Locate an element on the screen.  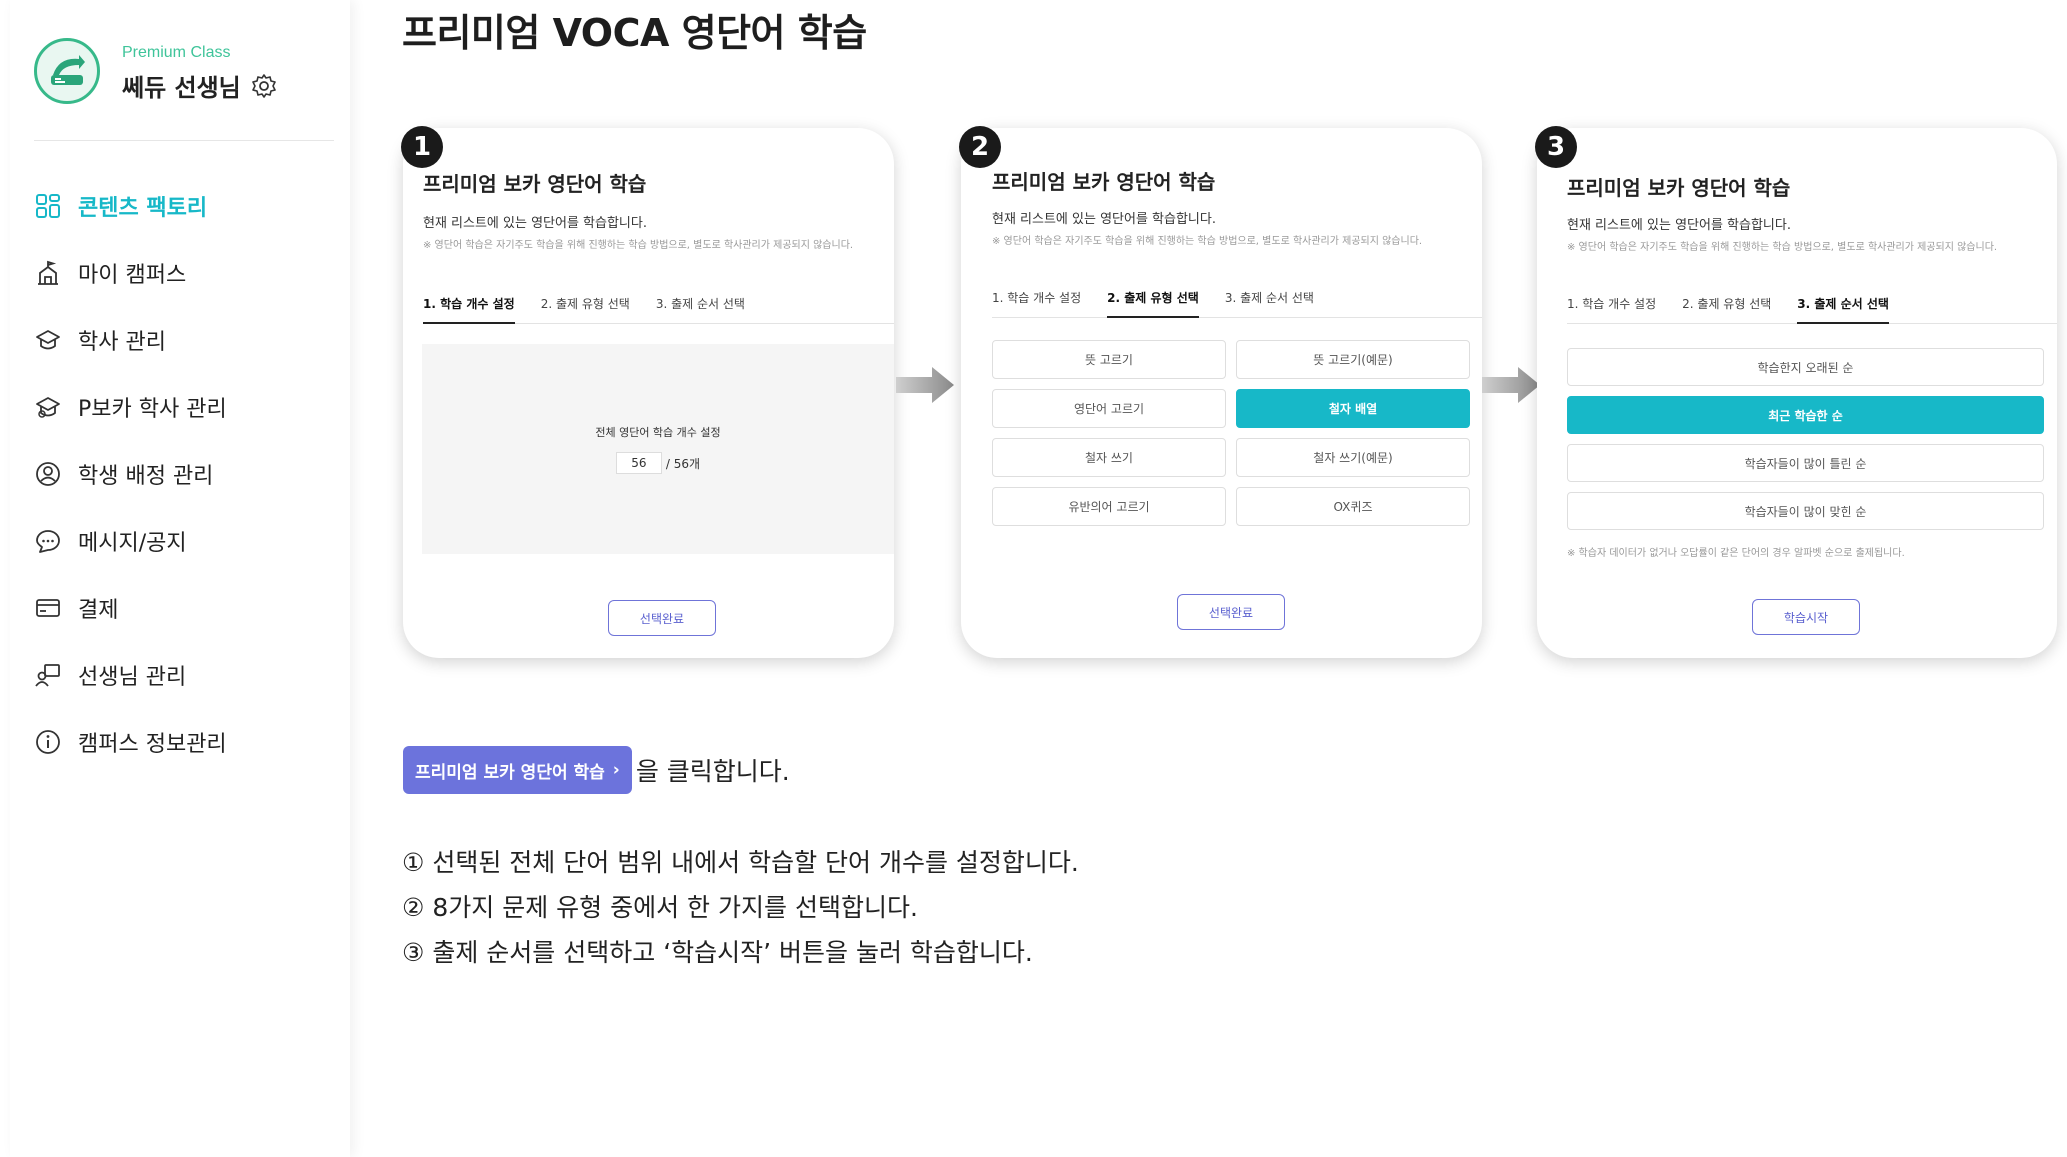
sidebar-divider is located at coordinates (184, 140).